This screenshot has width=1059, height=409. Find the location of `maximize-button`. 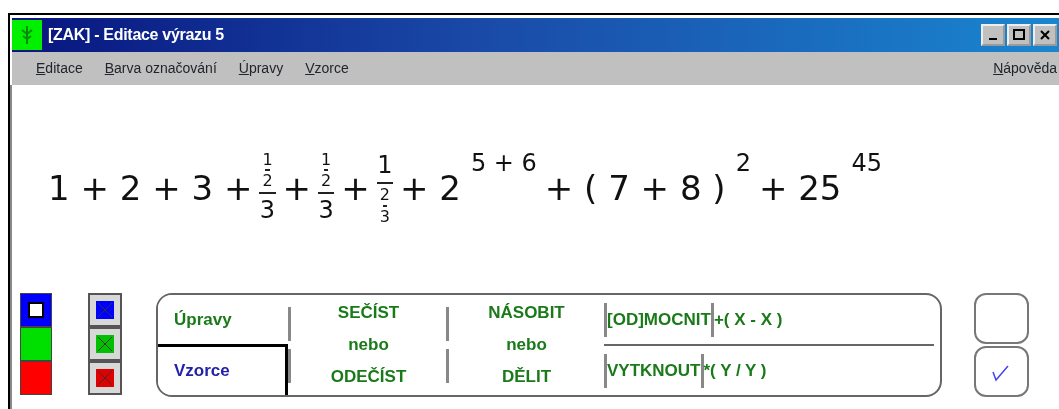

maximize-button is located at coordinates (1019, 35).